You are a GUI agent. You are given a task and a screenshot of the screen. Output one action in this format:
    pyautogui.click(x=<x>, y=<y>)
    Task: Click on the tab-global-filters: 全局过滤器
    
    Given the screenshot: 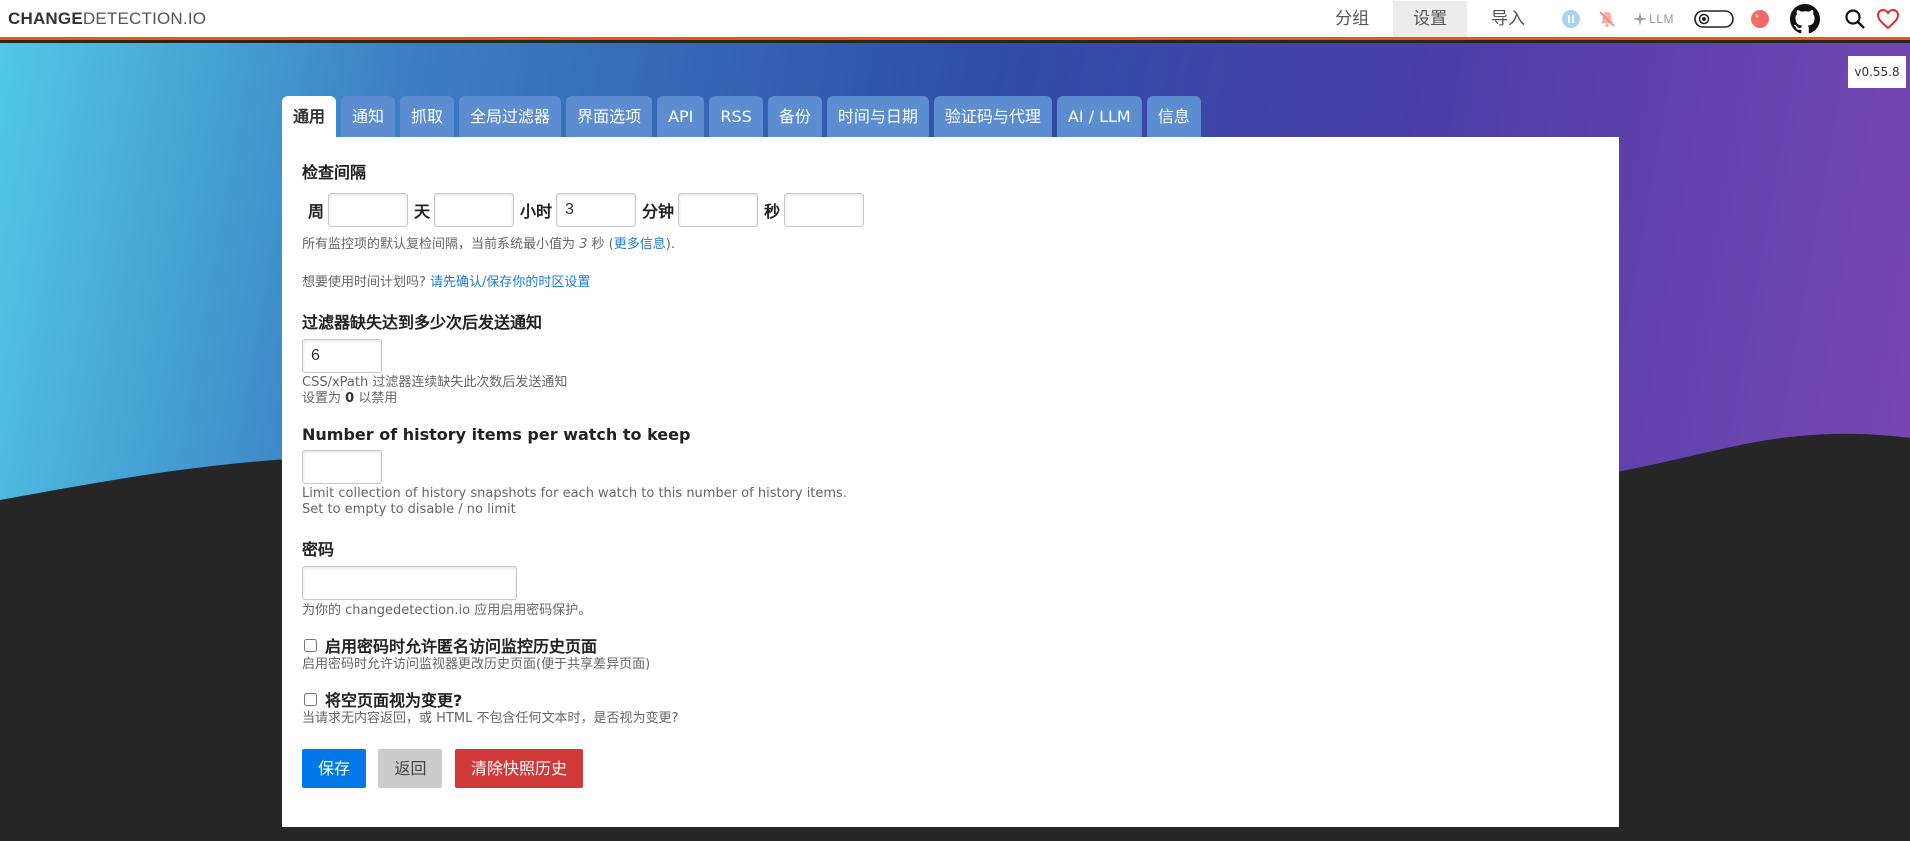 What is the action you would take?
    pyautogui.click(x=510, y=116)
    